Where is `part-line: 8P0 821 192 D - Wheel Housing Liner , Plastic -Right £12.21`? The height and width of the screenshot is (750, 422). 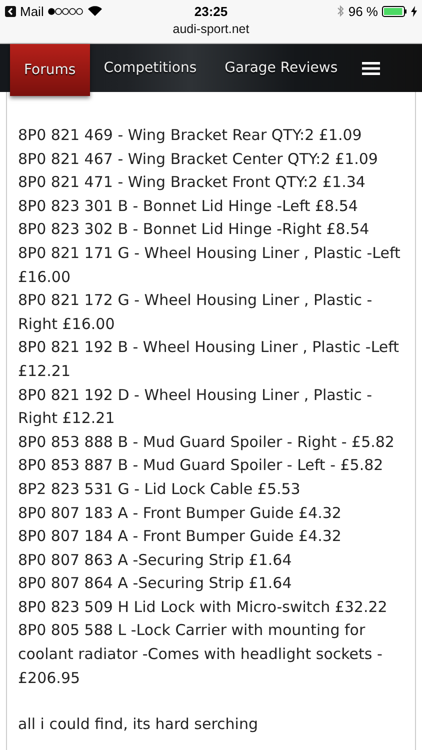 part-line: 8P0 821 192 D - Wheel Housing Liner , Plastic -Right £12.21 is located at coordinates (196, 407).